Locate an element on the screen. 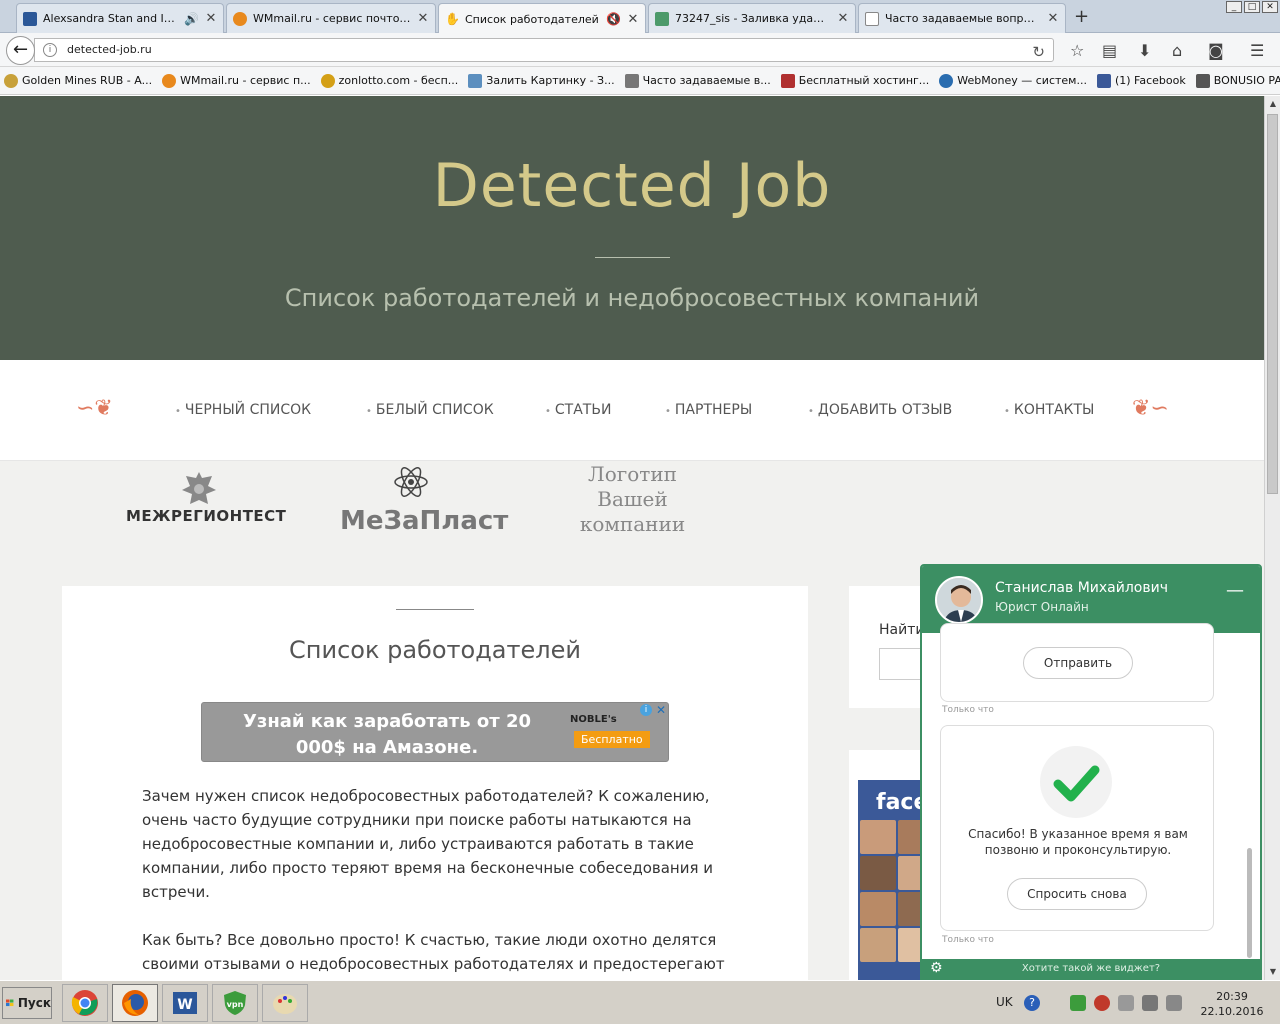  page-scrollbar: ▲ ▼ is located at coordinates (1272, 538).